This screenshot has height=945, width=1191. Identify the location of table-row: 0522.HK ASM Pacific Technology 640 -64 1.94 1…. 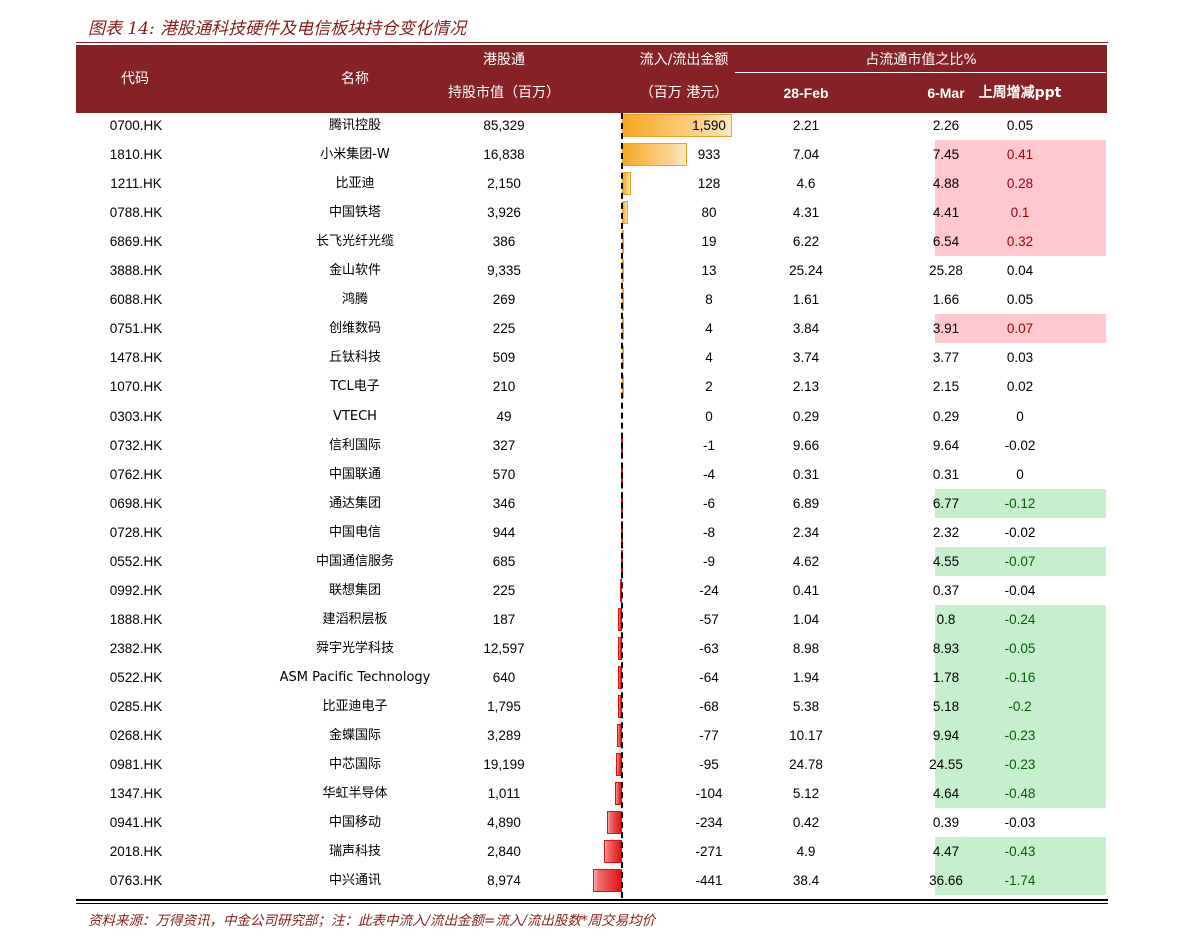
(591, 677).